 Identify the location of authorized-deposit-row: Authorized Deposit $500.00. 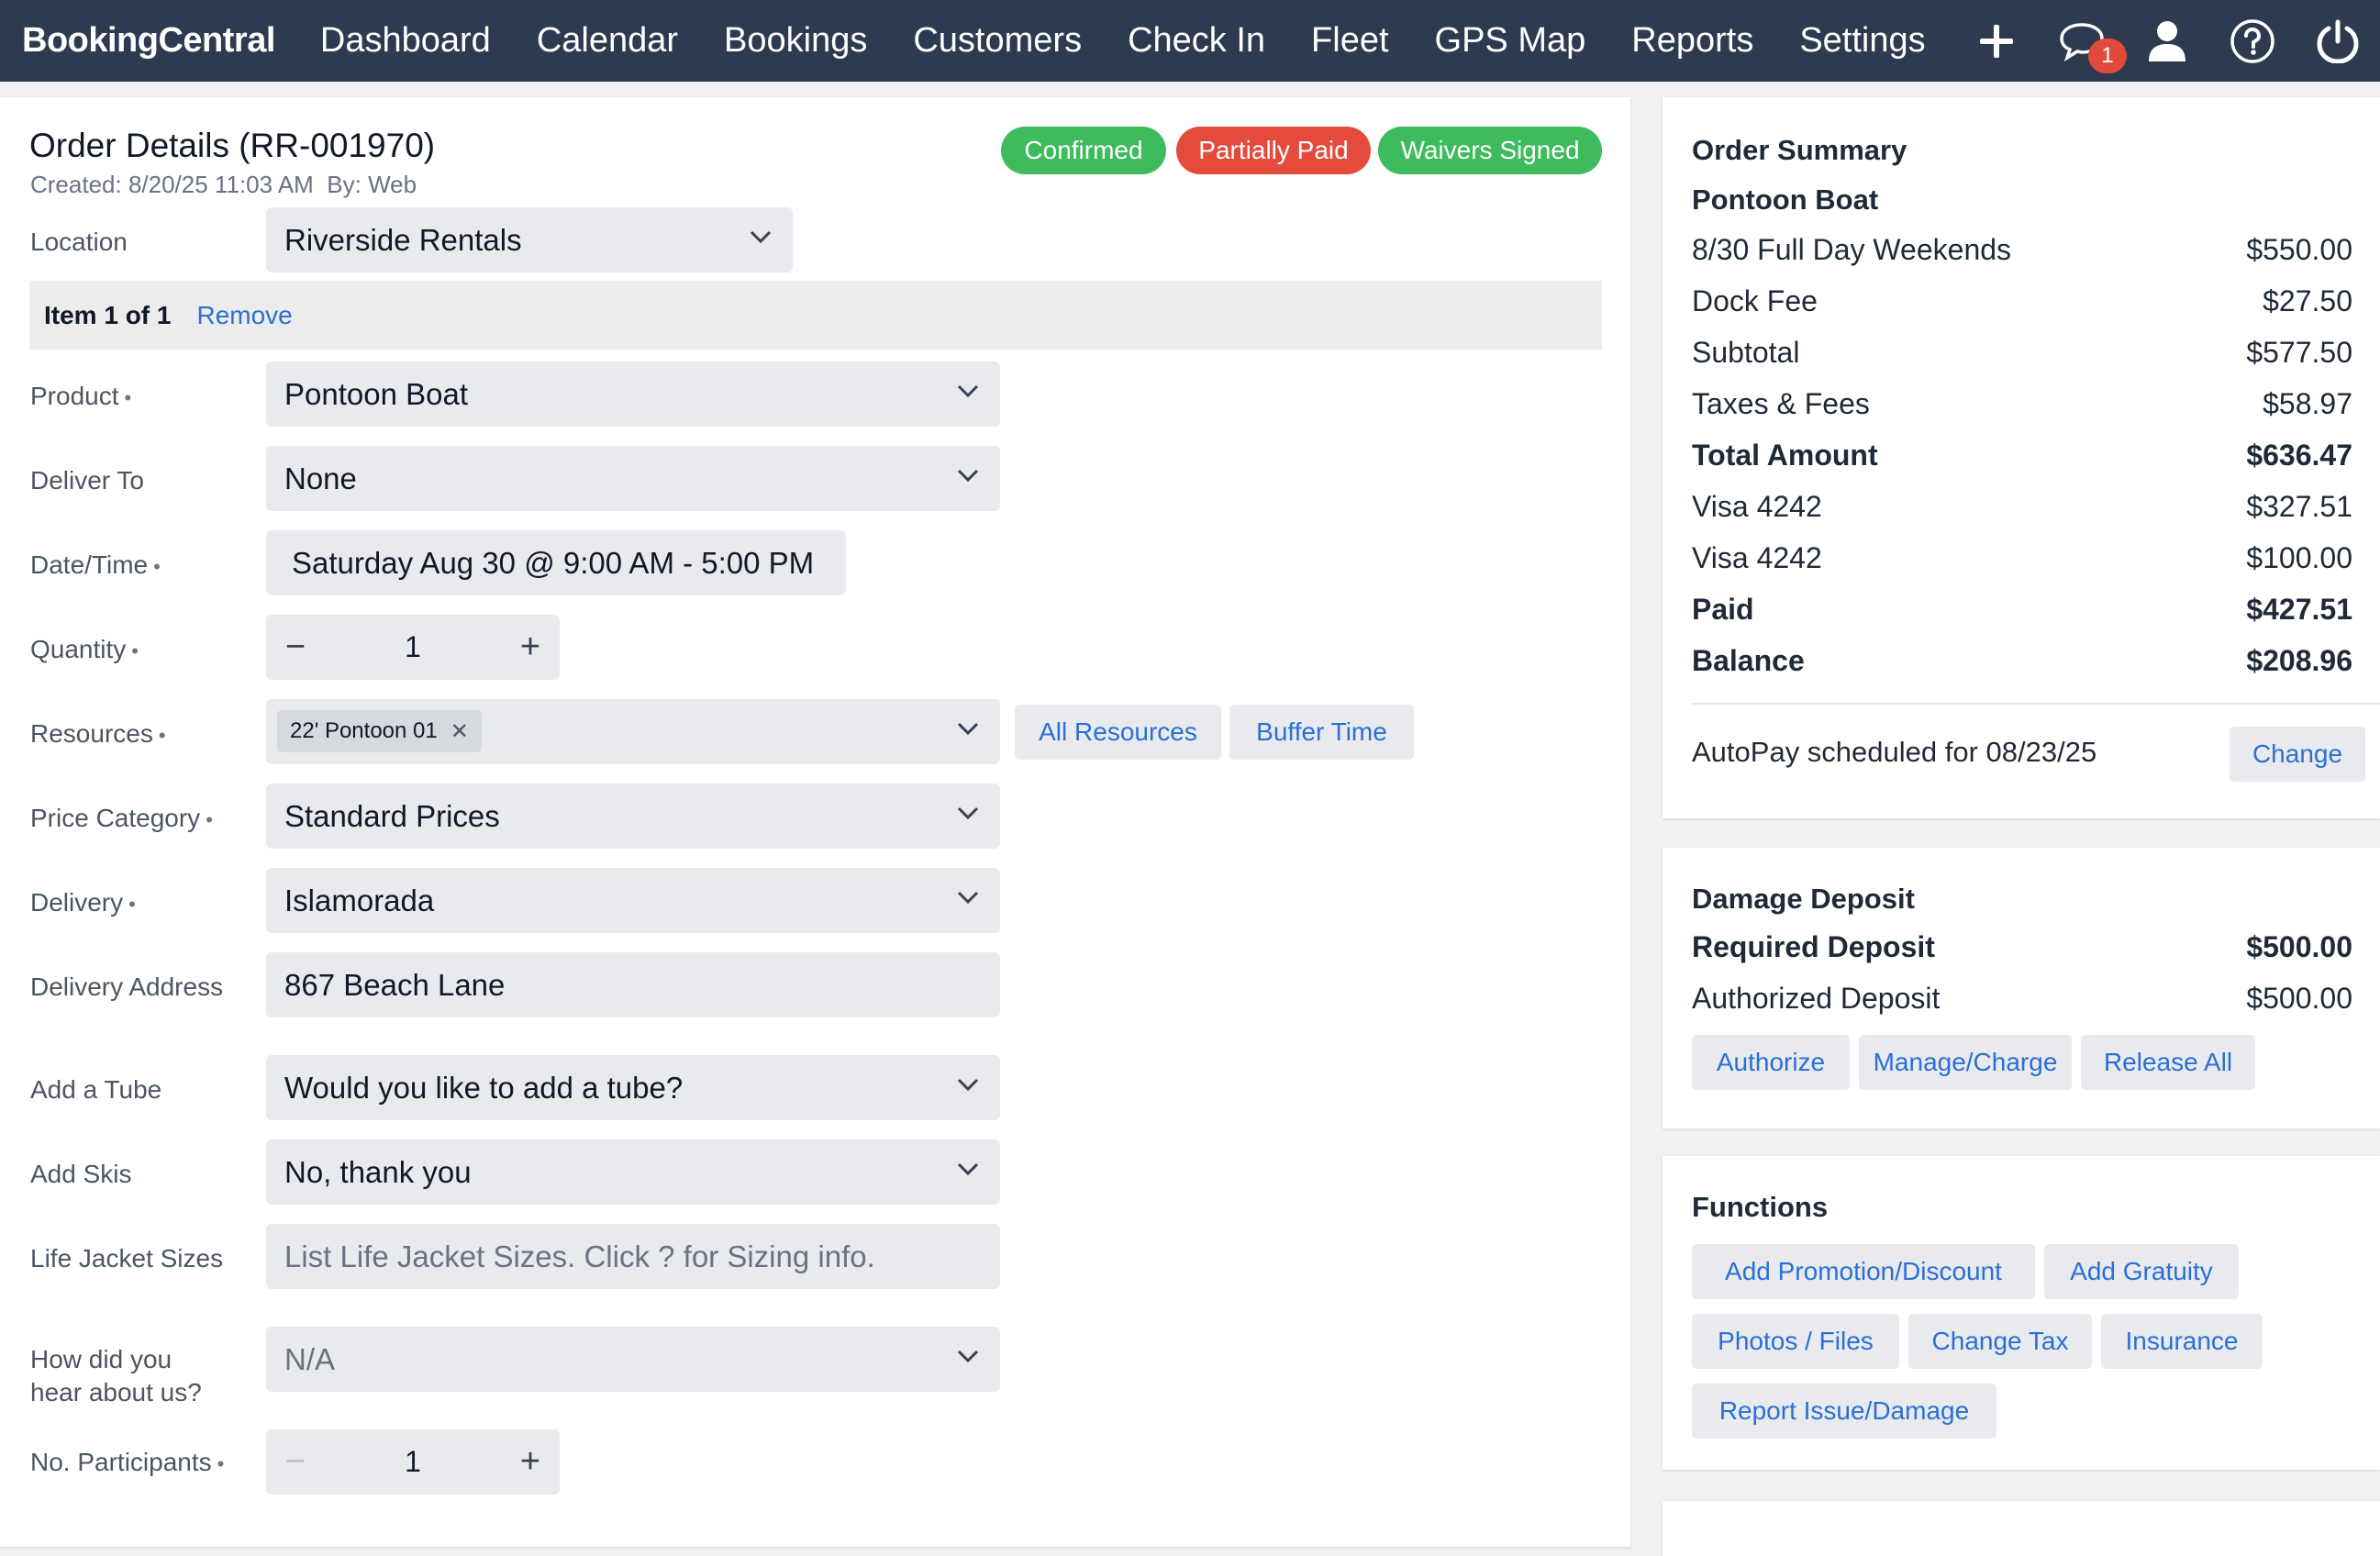
(2022, 998).